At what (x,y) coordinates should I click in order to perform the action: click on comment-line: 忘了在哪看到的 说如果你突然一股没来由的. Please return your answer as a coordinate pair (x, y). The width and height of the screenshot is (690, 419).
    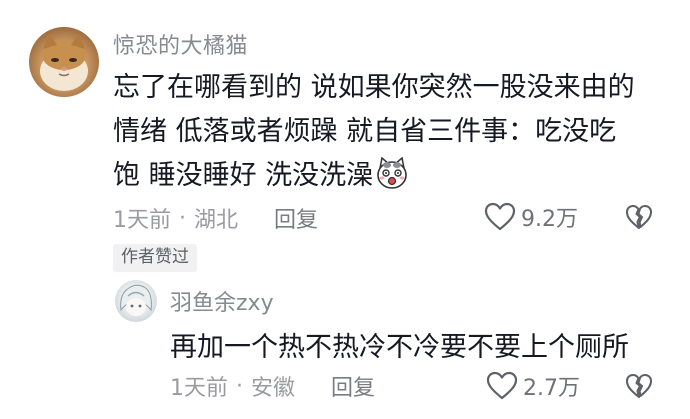
    Looking at the image, I should click on (374, 87).